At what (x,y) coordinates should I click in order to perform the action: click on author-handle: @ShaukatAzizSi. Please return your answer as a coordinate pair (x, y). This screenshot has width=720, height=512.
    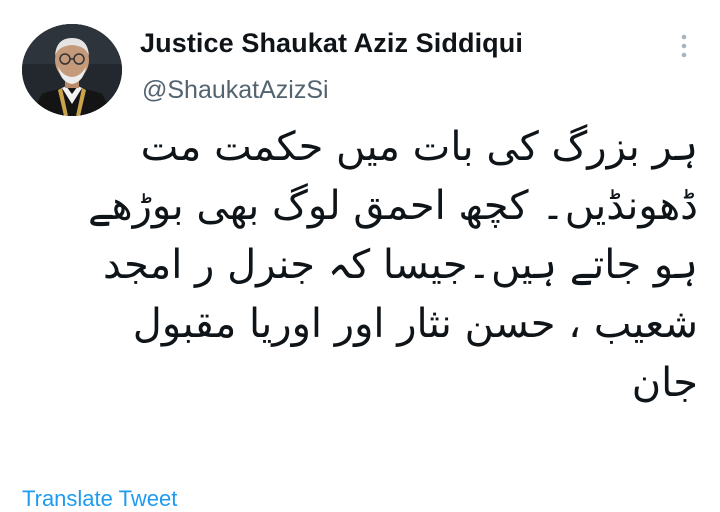
    Looking at the image, I should click on (235, 90).